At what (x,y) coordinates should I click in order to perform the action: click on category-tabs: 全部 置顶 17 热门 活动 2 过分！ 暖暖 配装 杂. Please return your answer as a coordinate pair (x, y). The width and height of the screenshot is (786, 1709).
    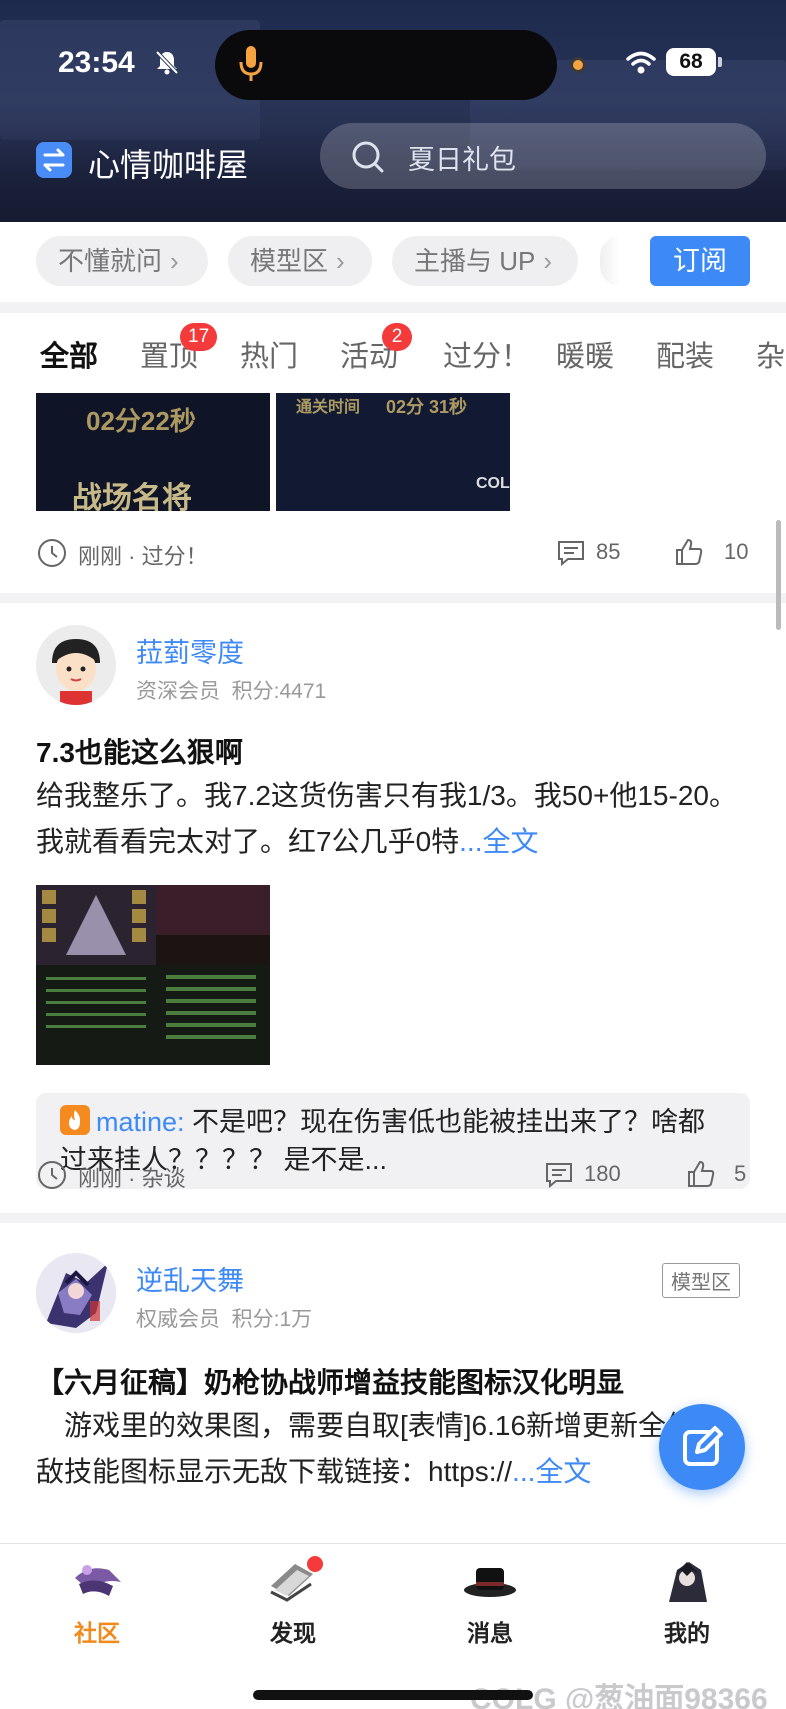
    Looking at the image, I should click on (393, 353).